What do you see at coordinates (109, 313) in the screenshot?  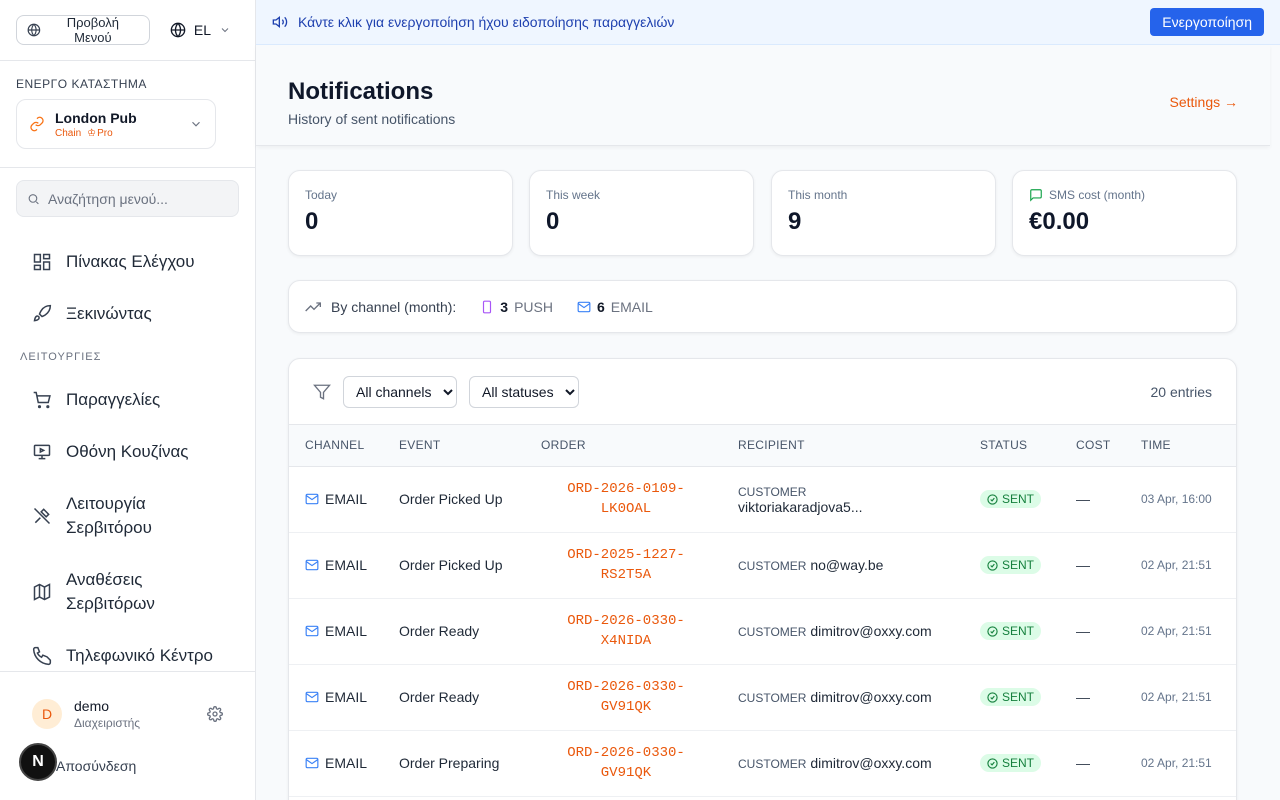 I see `sidebar-item-label: Ξεκινώντας` at bounding box center [109, 313].